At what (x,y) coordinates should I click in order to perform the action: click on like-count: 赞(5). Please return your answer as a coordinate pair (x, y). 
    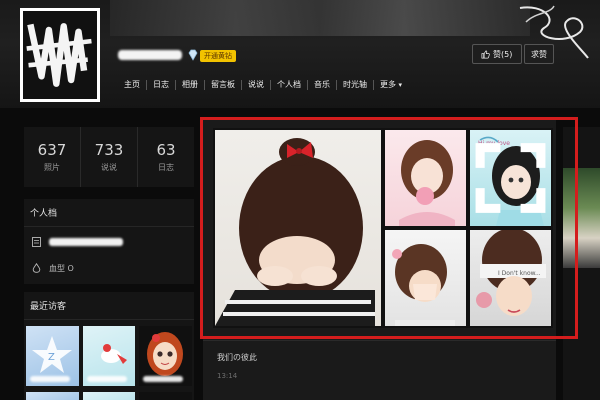
    Looking at the image, I should click on (503, 54).